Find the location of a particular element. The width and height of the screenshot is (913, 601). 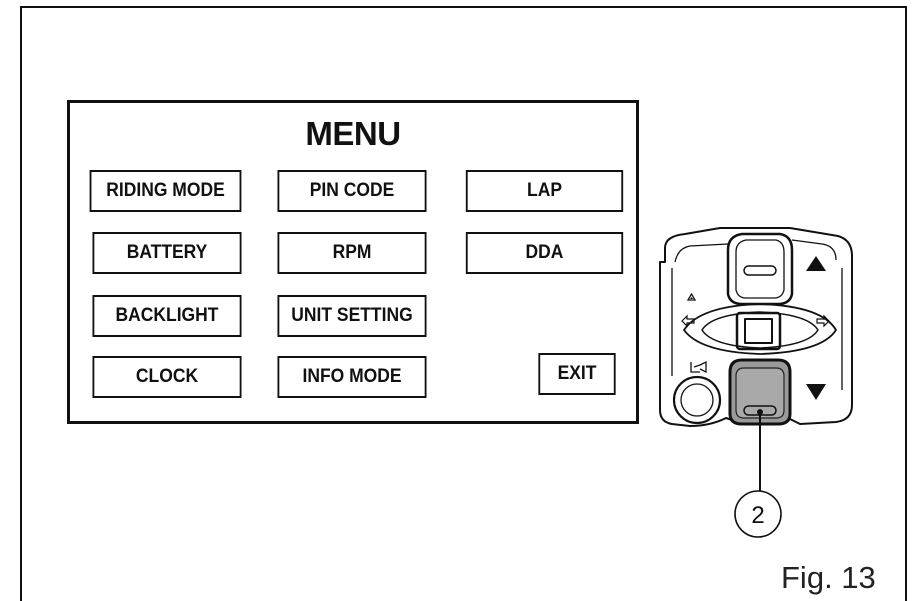

hazard-triangle-icon is located at coordinates (691, 296).